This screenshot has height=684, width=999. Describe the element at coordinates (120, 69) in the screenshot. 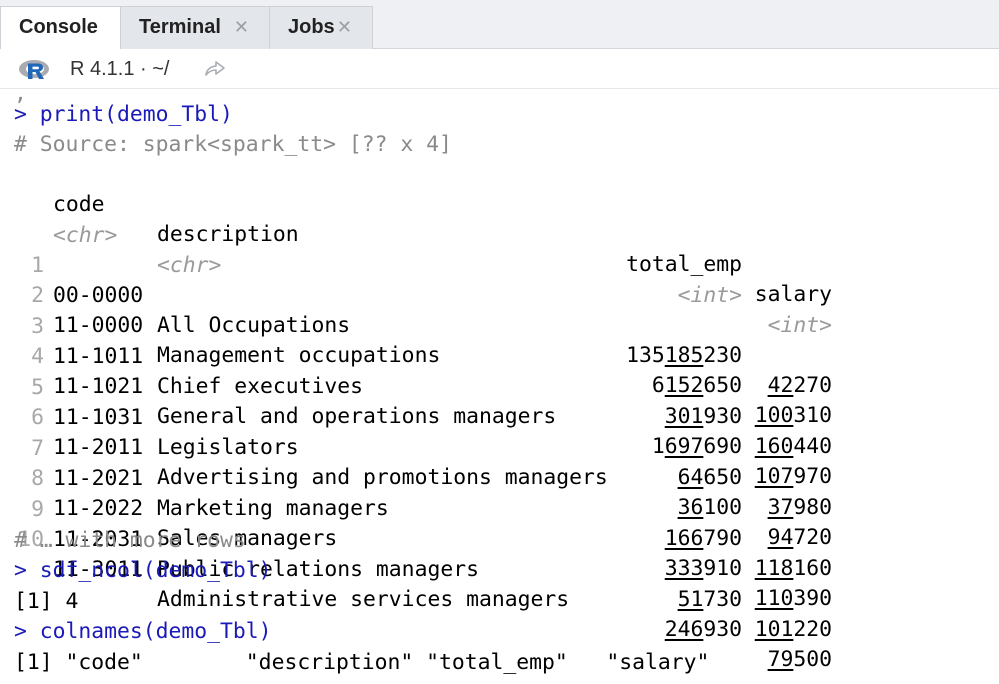

I see `r-version-path: R 4.1.1 · ~/` at that location.